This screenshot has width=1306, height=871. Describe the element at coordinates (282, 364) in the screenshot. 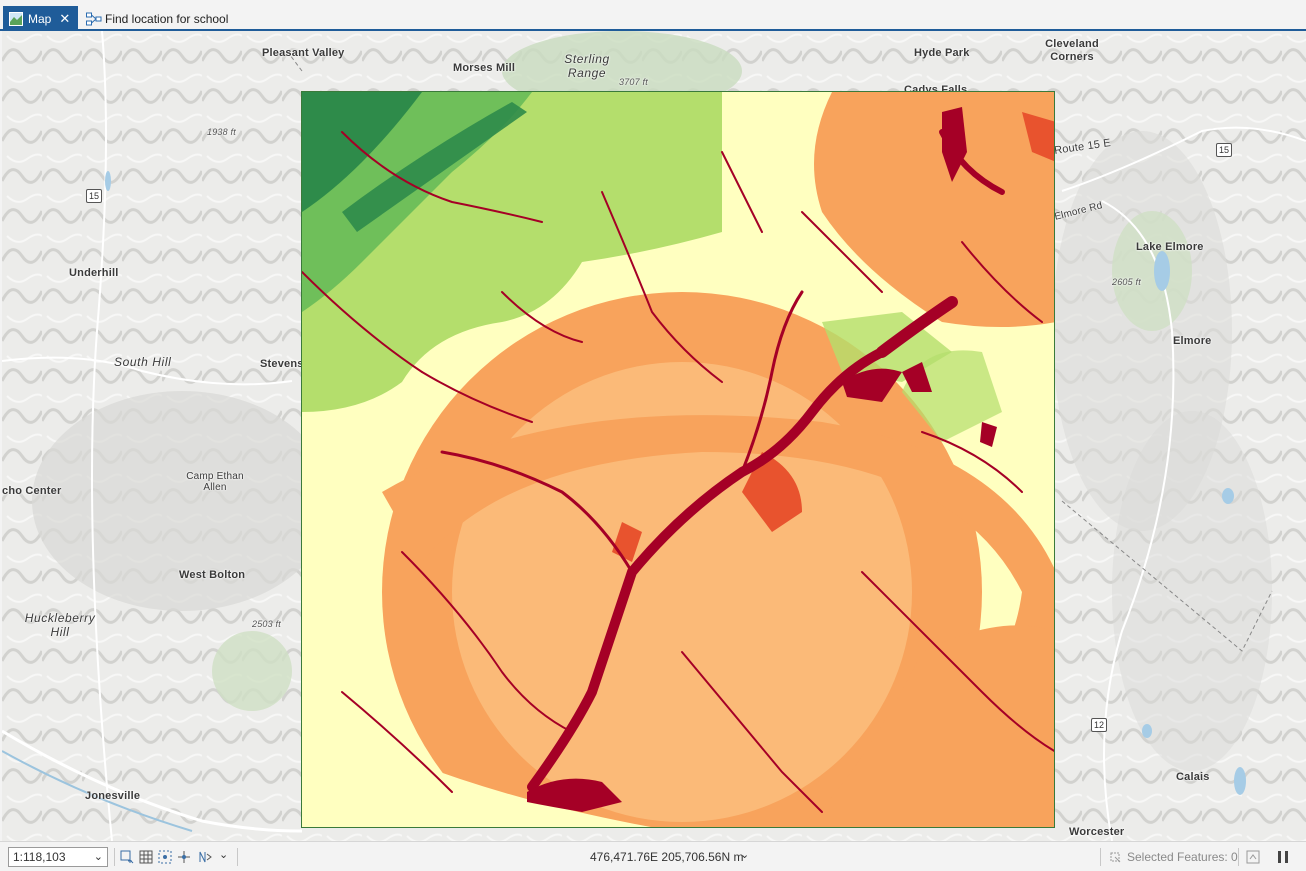

I see `place-label: Stevens` at that location.